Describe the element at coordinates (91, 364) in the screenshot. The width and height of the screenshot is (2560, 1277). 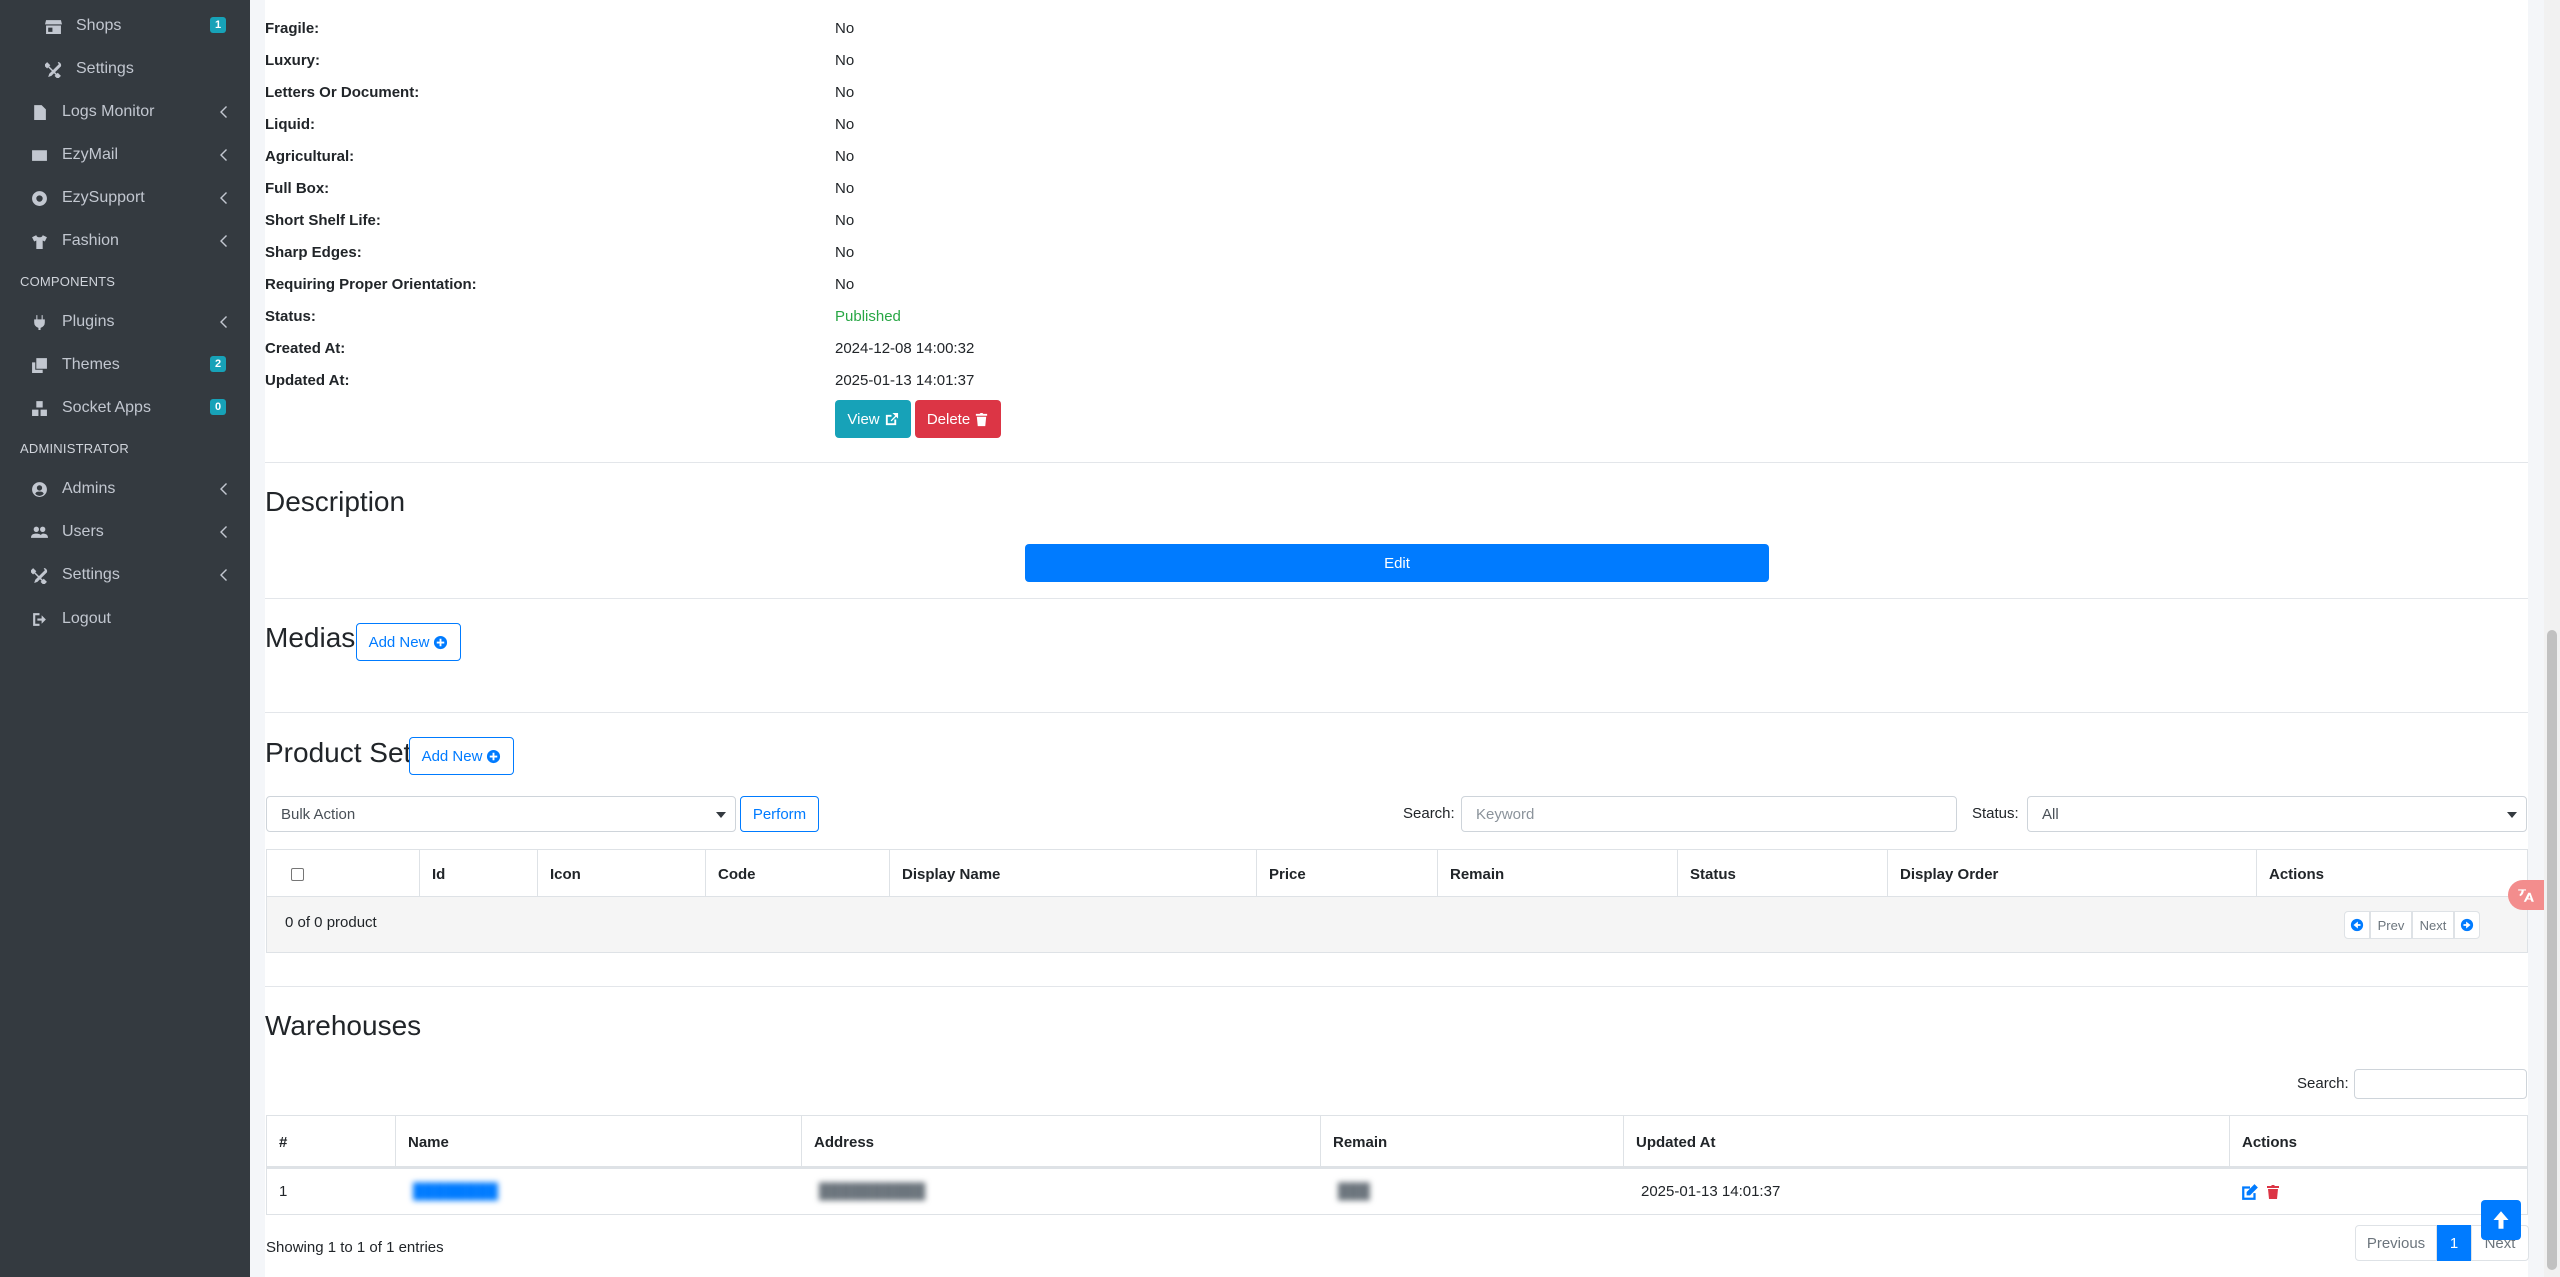
I see `sidebar-item-label: Themes` at that location.